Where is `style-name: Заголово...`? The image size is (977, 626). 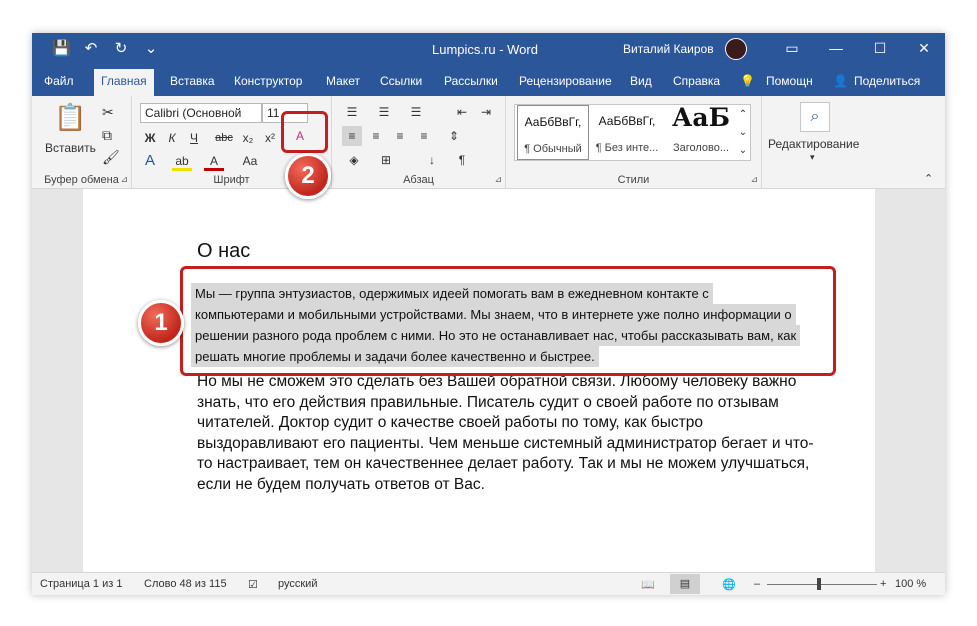 style-name: Заголово... is located at coordinates (701, 148).